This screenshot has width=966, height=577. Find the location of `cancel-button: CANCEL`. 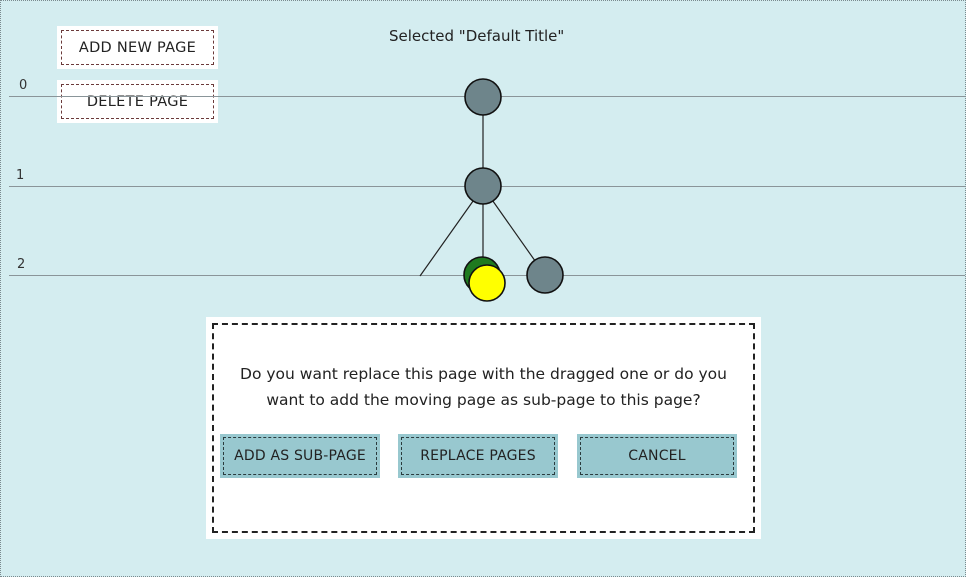

cancel-button: CANCEL is located at coordinates (657, 456).